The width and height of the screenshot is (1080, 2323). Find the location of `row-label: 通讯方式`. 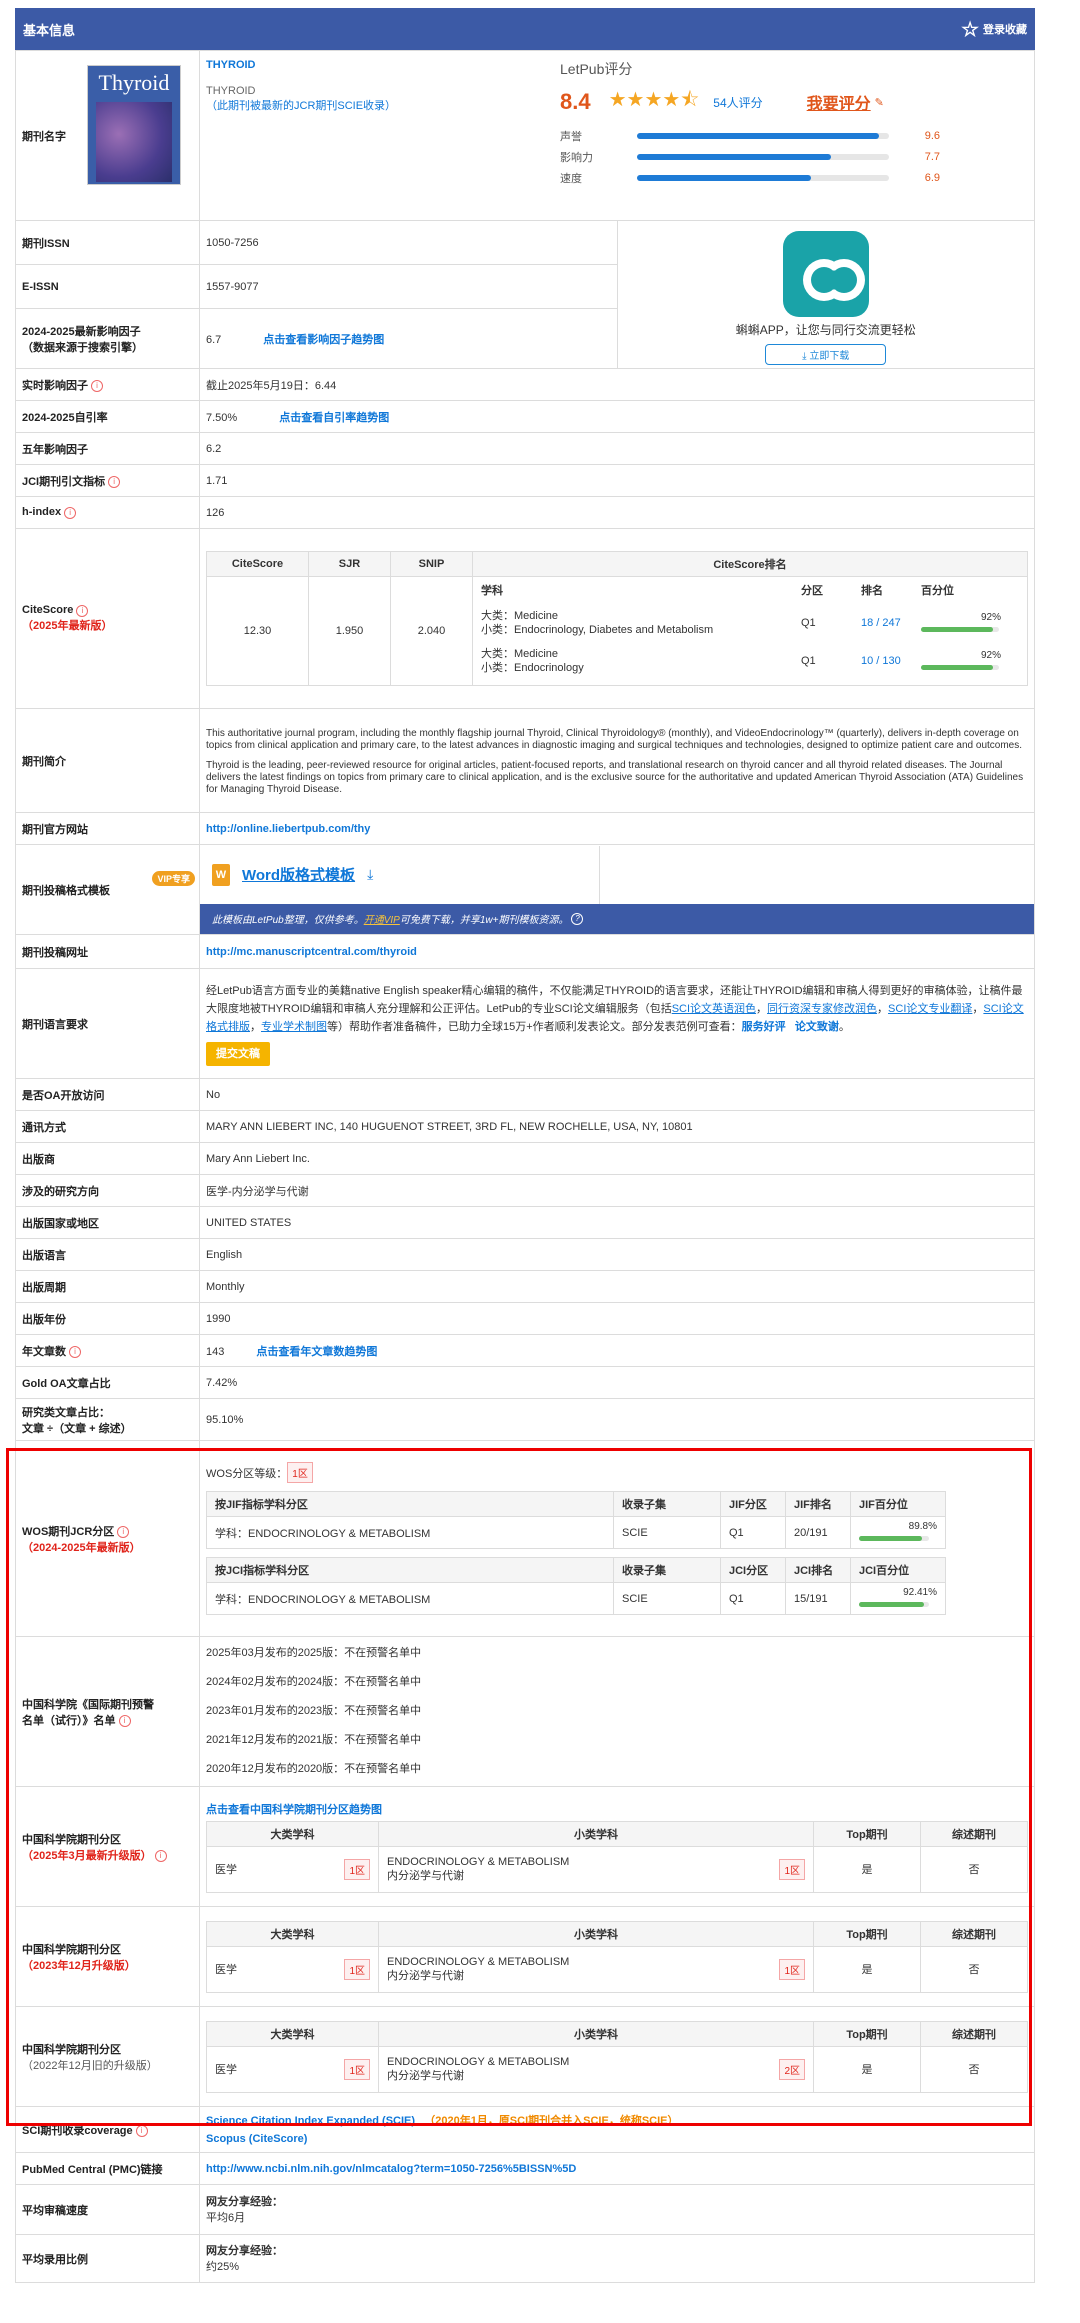

row-label: 通讯方式 is located at coordinates (107, 1126).